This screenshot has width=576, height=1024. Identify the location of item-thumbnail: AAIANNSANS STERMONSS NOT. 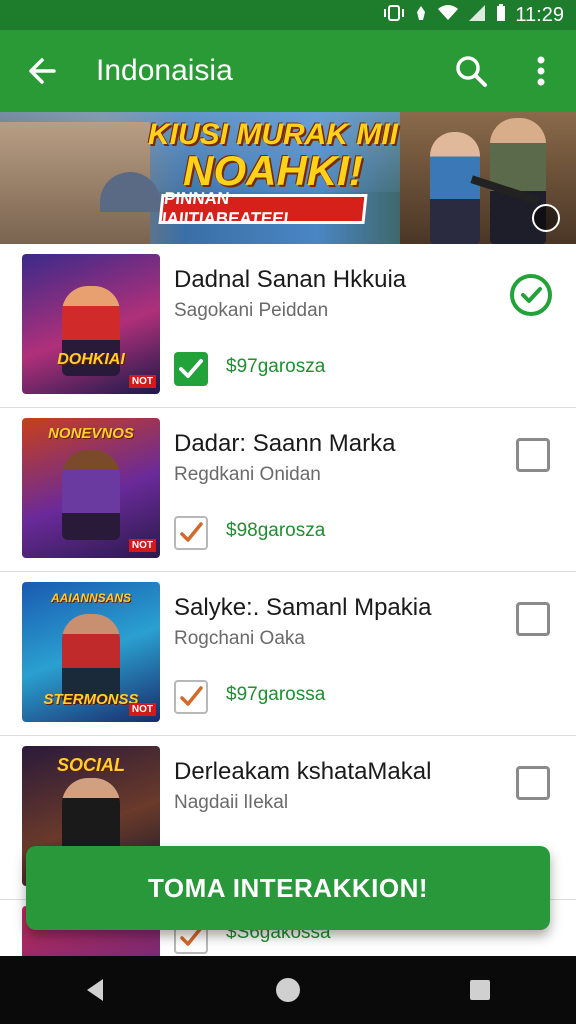
(91, 652).